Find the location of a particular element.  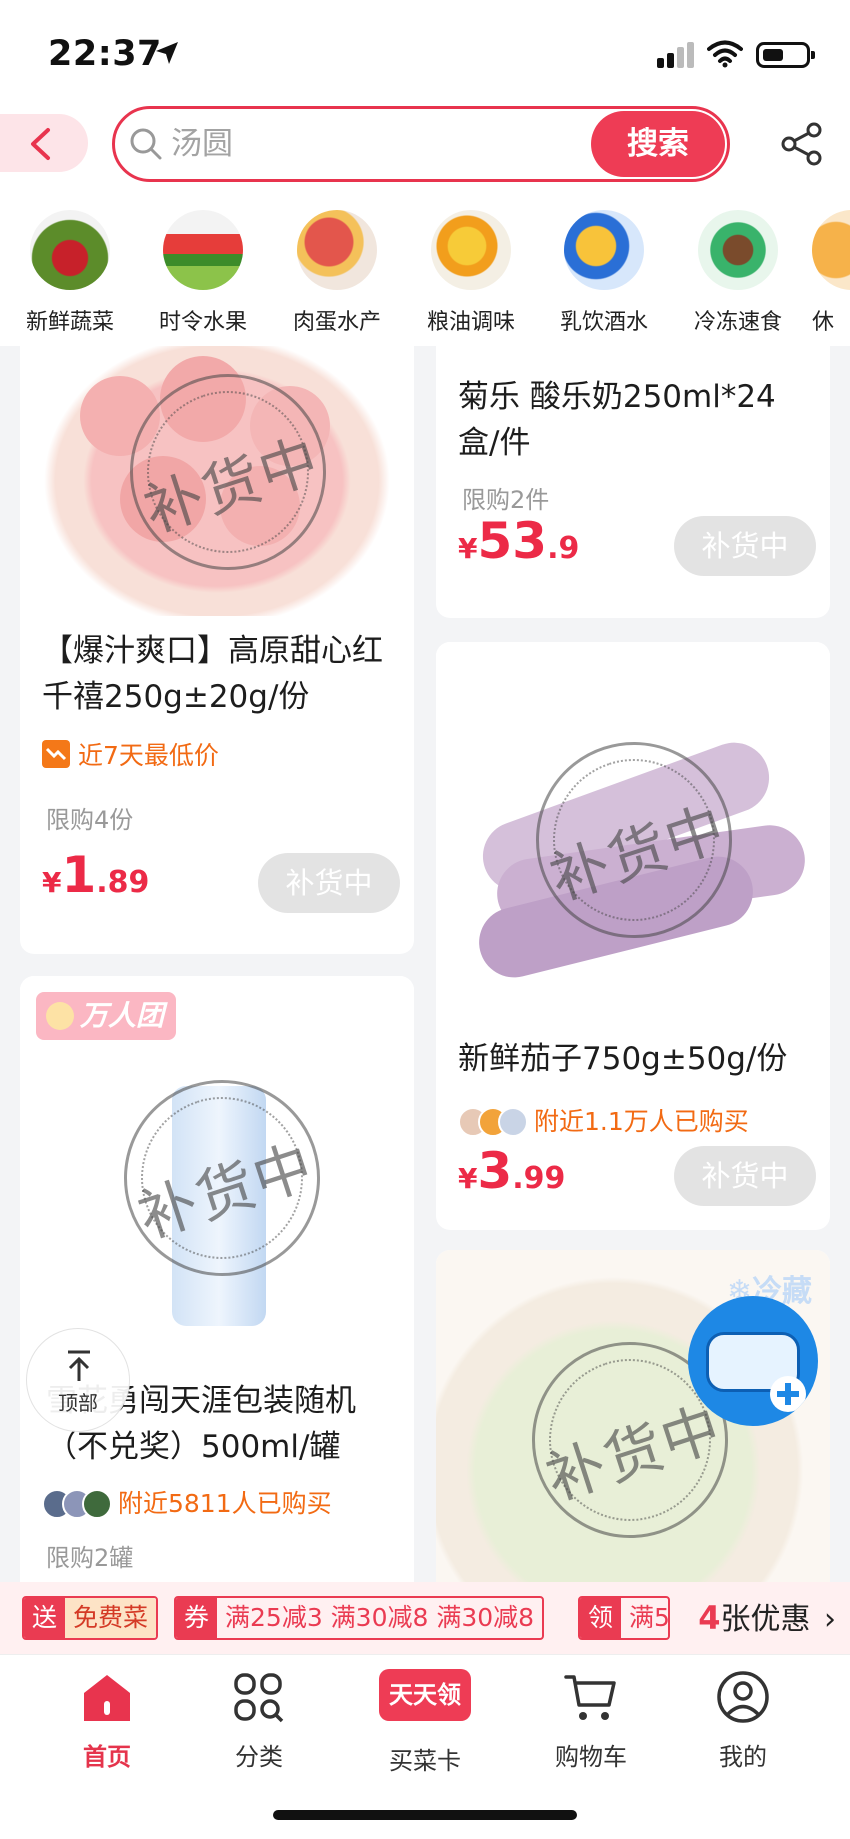

search-box: 搜索 is located at coordinates (421, 144).